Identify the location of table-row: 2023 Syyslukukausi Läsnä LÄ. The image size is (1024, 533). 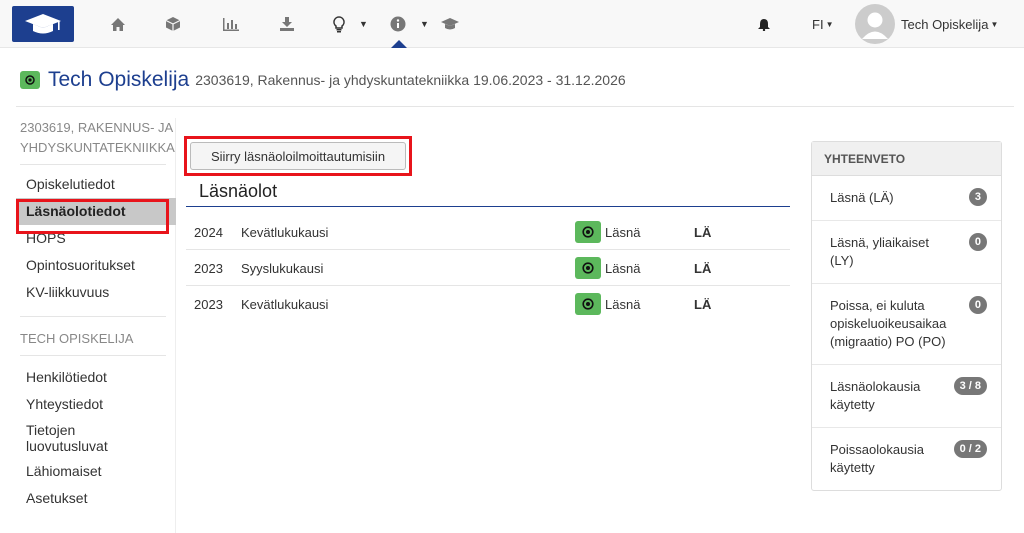
(488, 268).